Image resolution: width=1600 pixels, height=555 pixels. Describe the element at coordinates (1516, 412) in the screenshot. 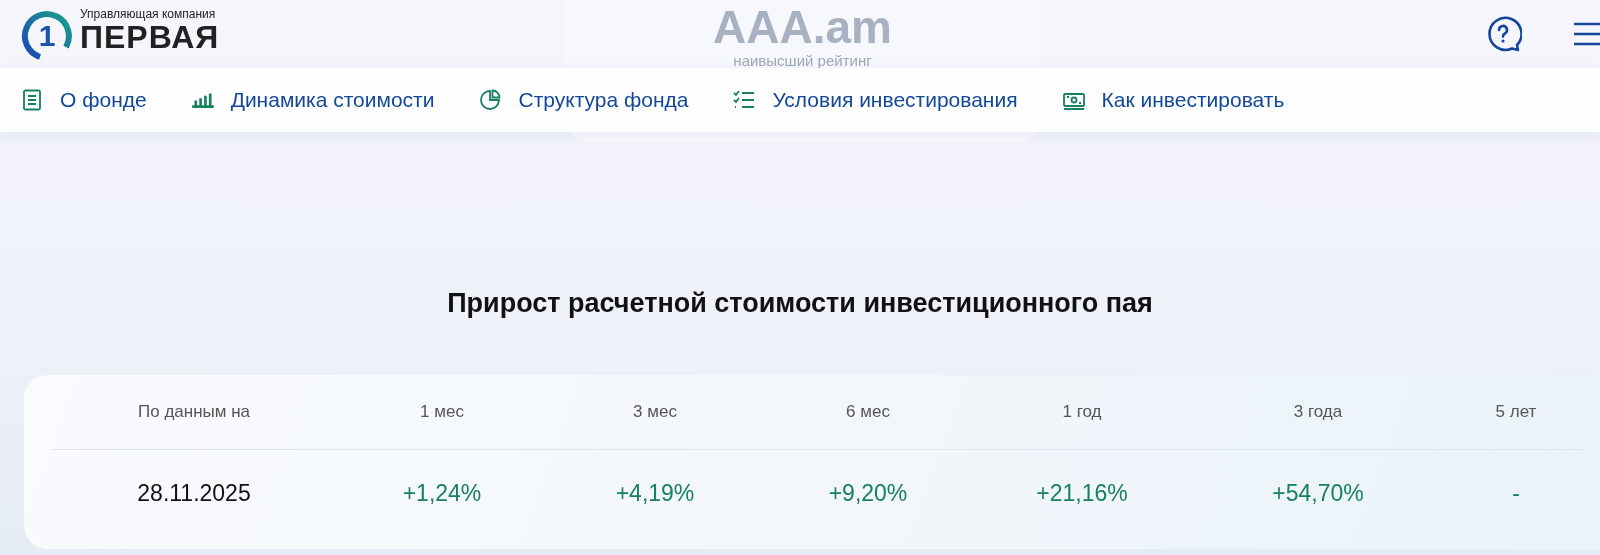

I see `column-header: 5 лет` at that location.